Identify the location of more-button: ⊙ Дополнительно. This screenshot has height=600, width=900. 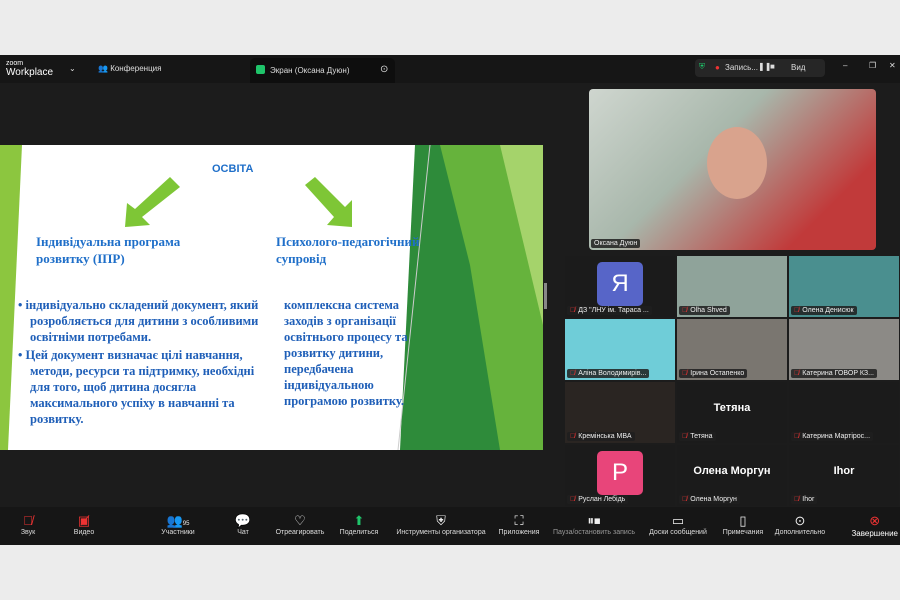
(800, 524).